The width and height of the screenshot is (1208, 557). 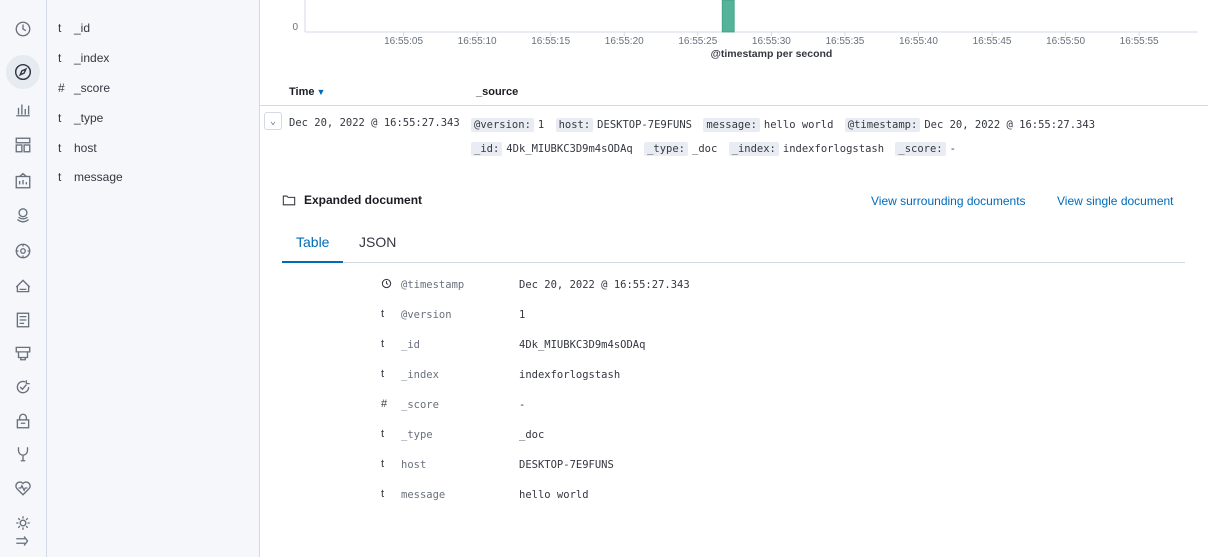 What do you see at coordinates (23, 541) in the screenshot?
I see `collapse-icon` at bounding box center [23, 541].